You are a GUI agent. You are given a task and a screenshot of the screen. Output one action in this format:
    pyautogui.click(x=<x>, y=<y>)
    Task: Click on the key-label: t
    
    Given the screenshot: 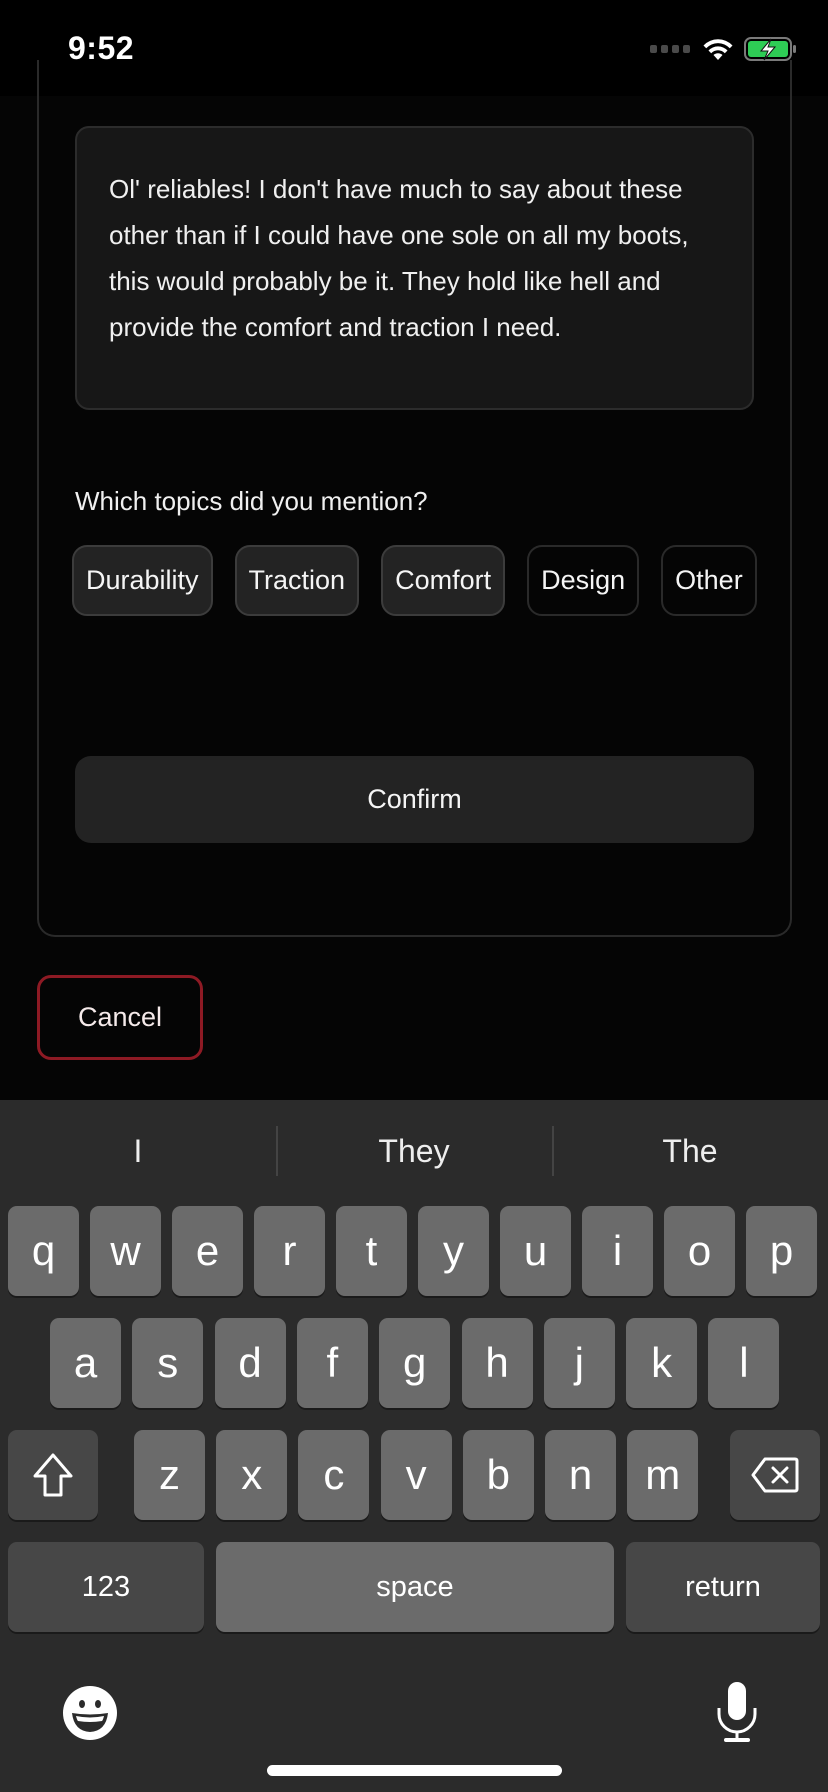 What is the action you would take?
    pyautogui.click(x=371, y=1250)
    